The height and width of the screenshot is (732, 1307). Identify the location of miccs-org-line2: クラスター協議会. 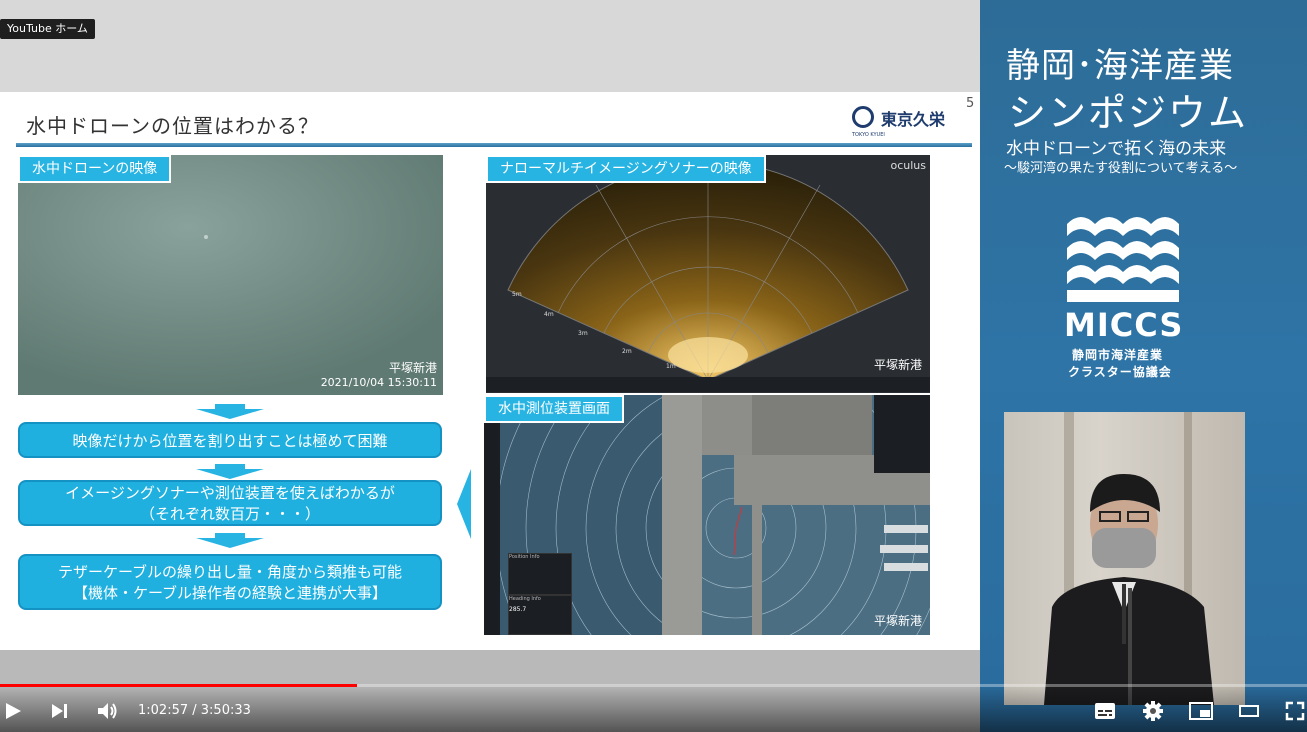
(1120, 372).